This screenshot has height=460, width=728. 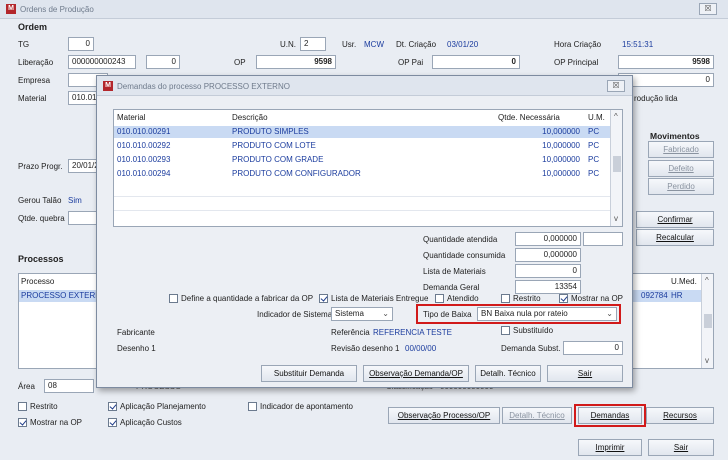 I want to click on atendido-checkbox: Atendido, so click(x=457, y=298).